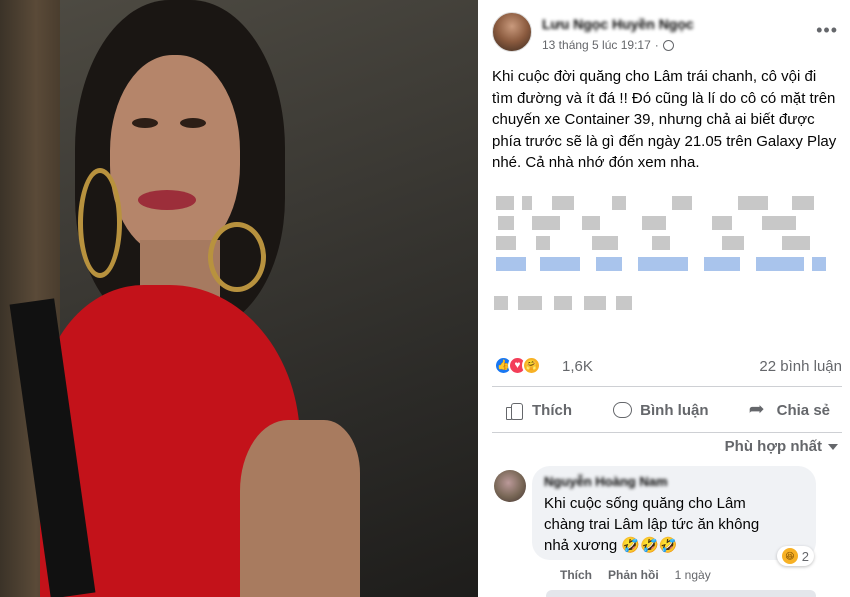  Describe the element at coordinates (622, 410) in the screenshot. I see `comment-icon` at that location.